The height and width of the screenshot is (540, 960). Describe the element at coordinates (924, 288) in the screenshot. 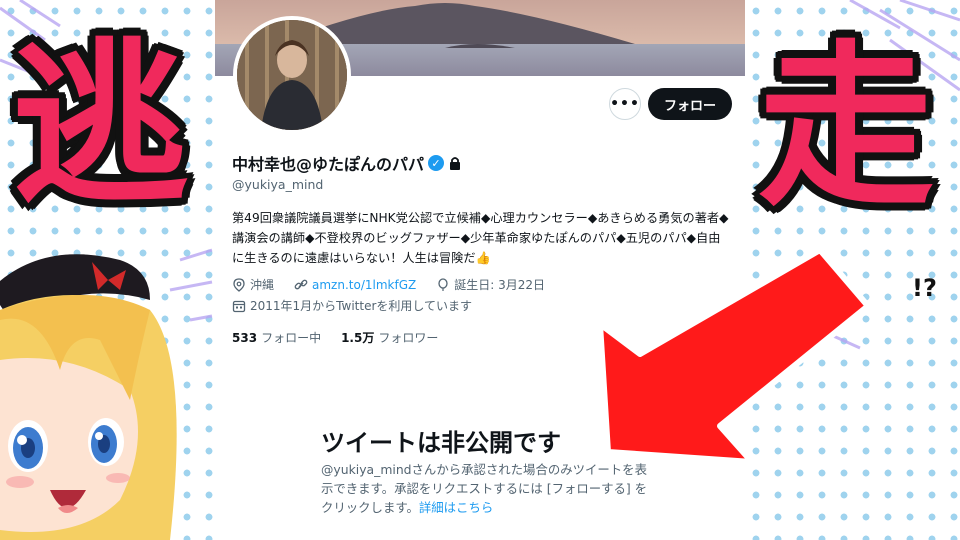

I see `overlay-exclamation: !?` at that location.